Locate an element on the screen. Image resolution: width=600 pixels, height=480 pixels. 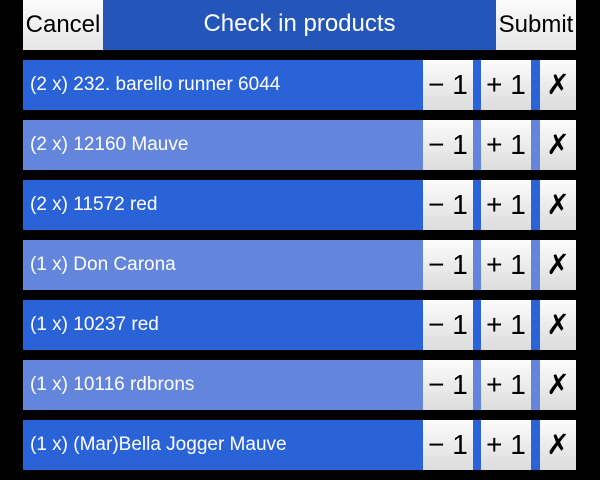
product-row: (2 x) 12160 Mauve − 1 + 1 ✗ is located at coordinates (299, 145).